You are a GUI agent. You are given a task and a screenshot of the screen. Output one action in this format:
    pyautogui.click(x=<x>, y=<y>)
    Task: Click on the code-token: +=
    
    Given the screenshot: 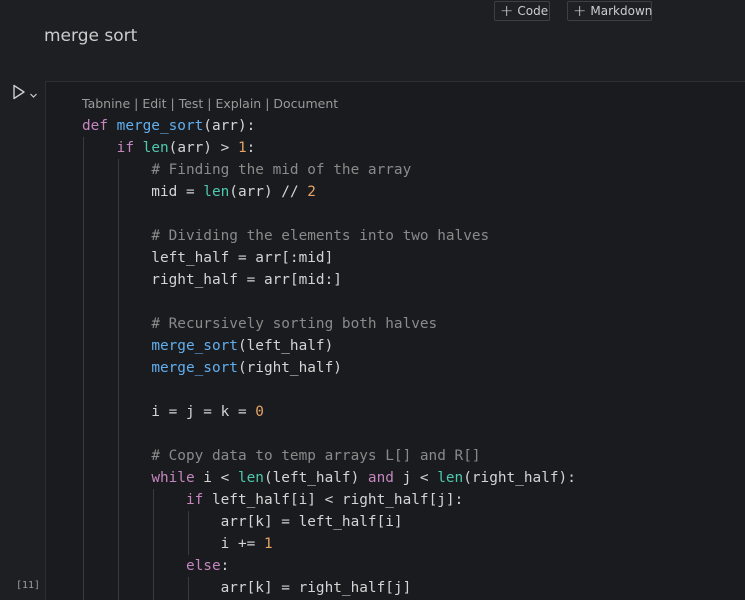 What is the action you would take?
    pyautogui.click(x=250, y=544)
    